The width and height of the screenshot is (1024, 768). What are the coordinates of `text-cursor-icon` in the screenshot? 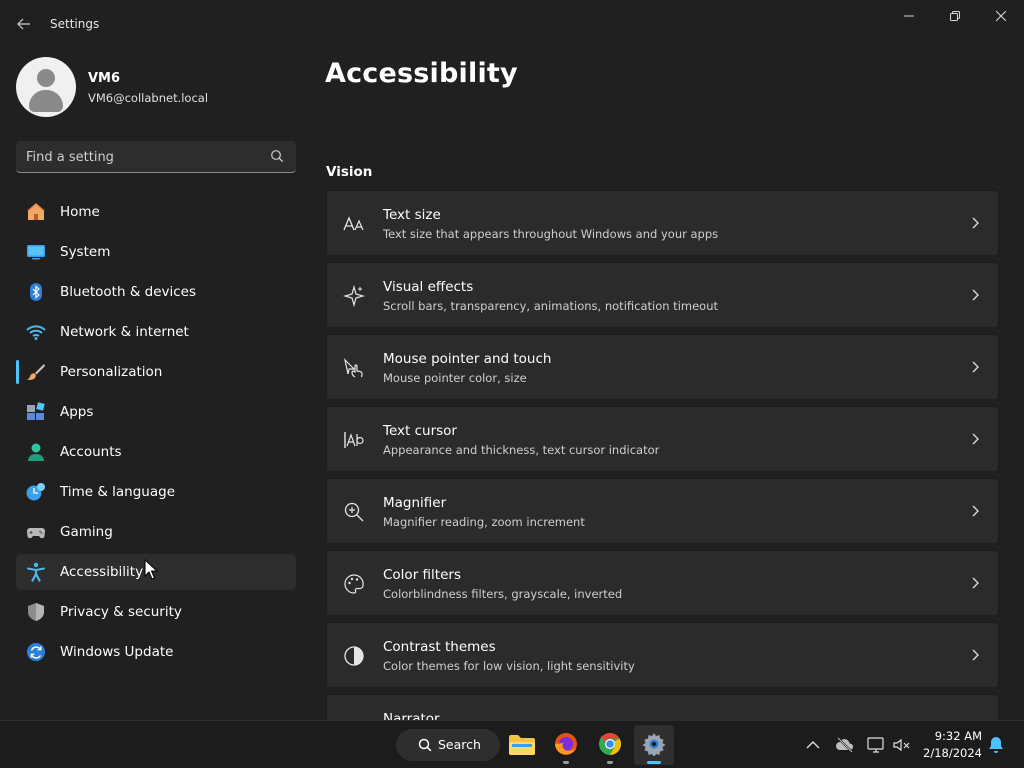 It's located at (354, 440).